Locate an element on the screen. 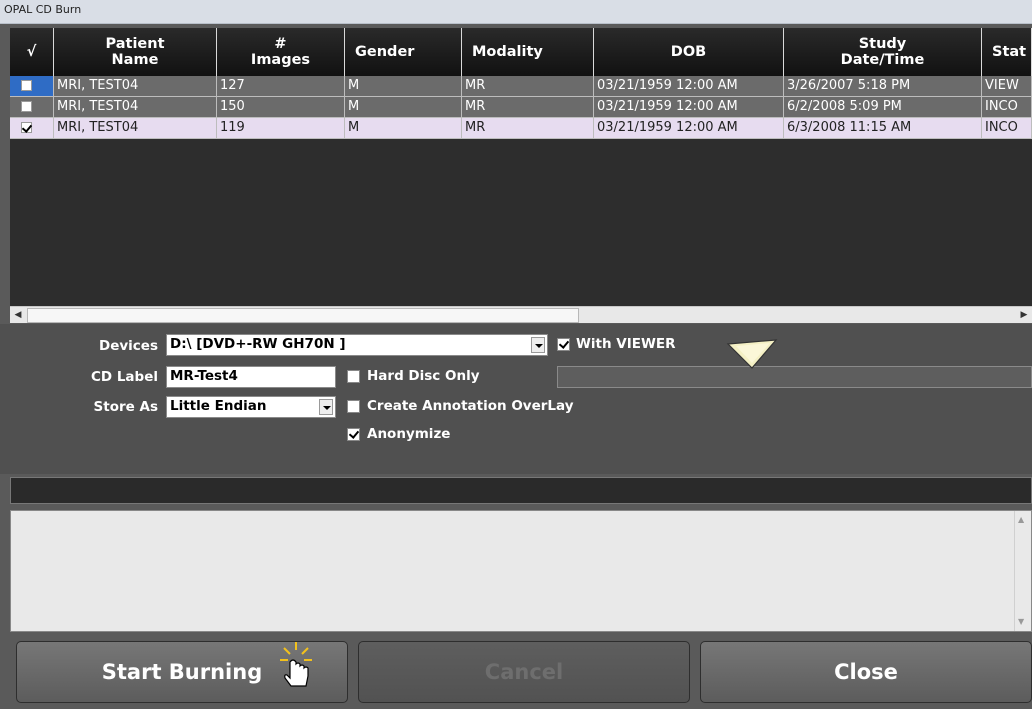  cell-images: 119 is located at coordinates (281, 128).